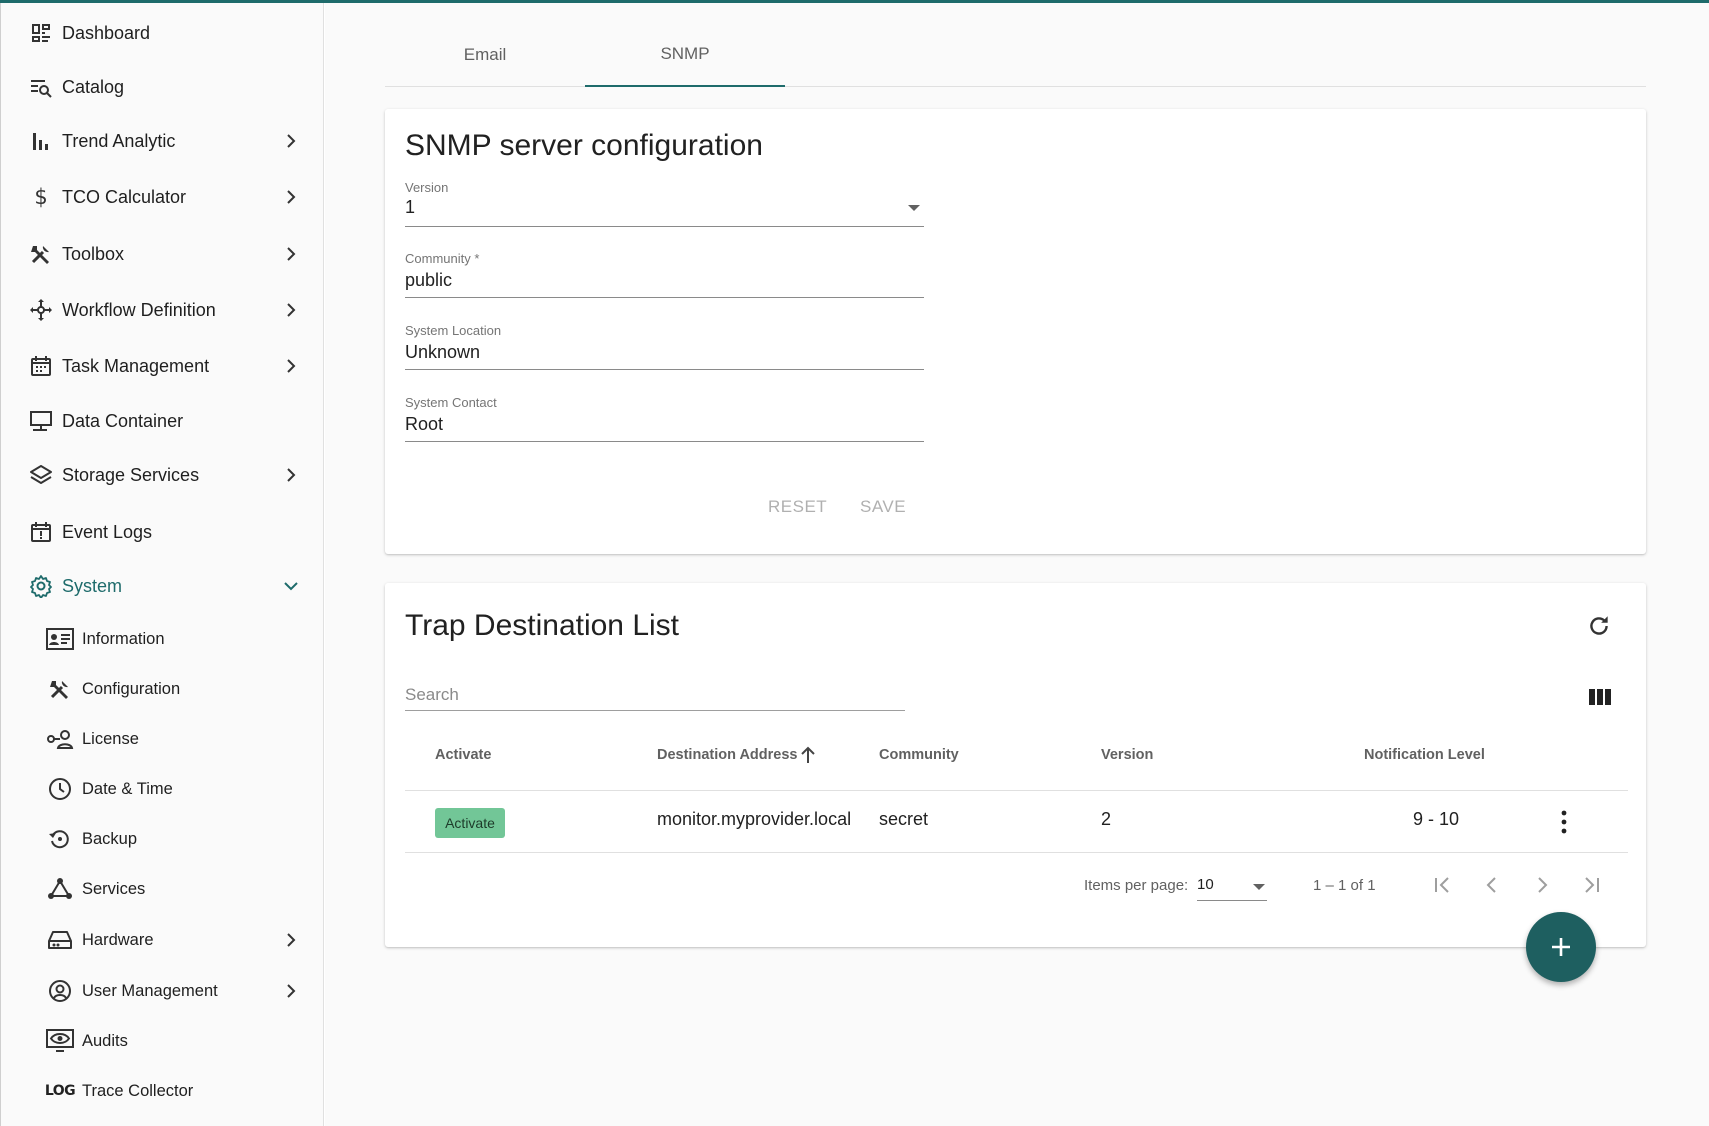 The image size is (1709, 1126). I want to click on event-alert-icon, so click(41, 532).